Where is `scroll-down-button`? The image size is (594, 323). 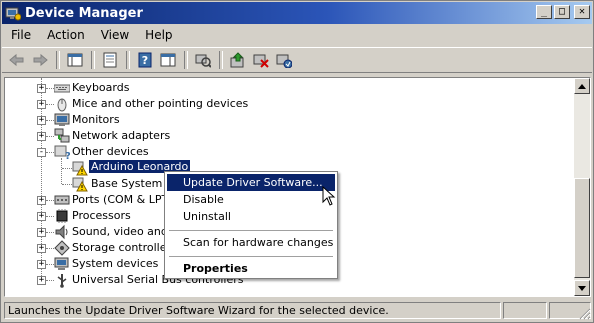
scroll-down-button is located at coordinates (582, 288).